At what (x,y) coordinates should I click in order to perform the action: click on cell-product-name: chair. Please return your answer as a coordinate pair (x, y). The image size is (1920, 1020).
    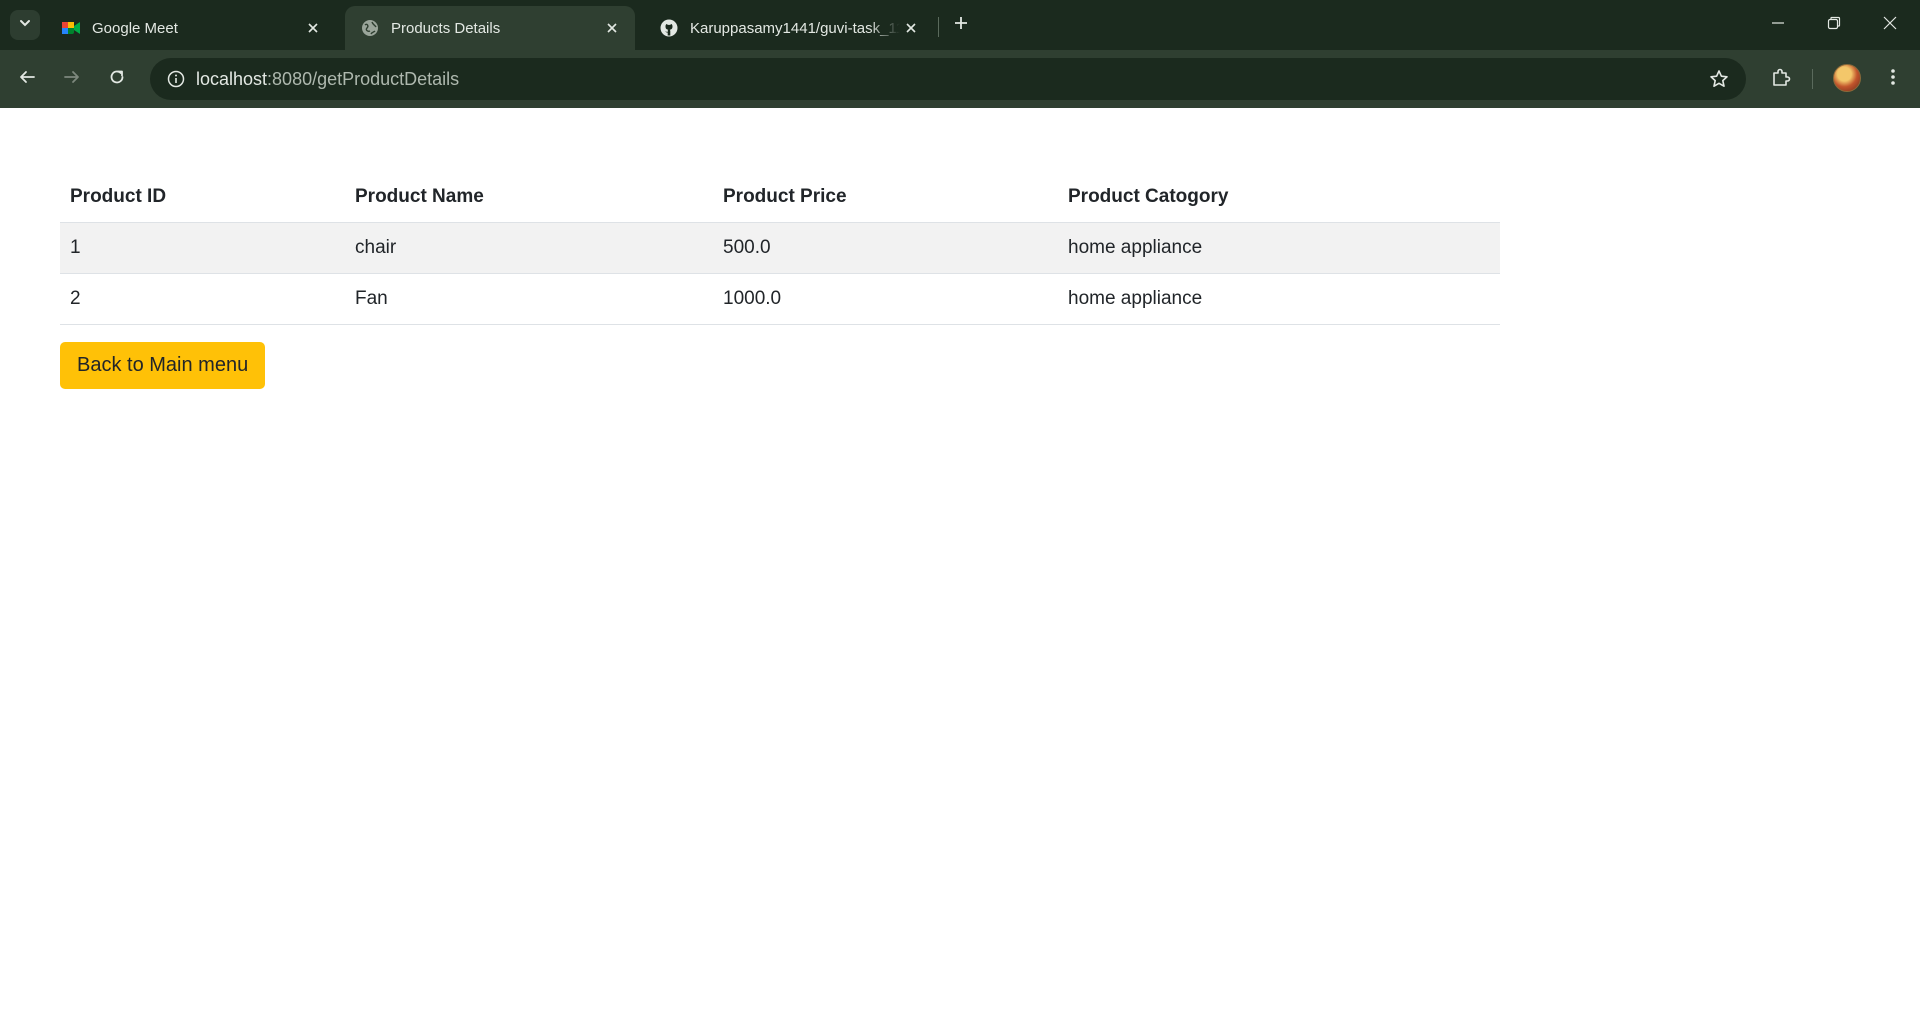
    Looking at the image, I should click on (529, 248).